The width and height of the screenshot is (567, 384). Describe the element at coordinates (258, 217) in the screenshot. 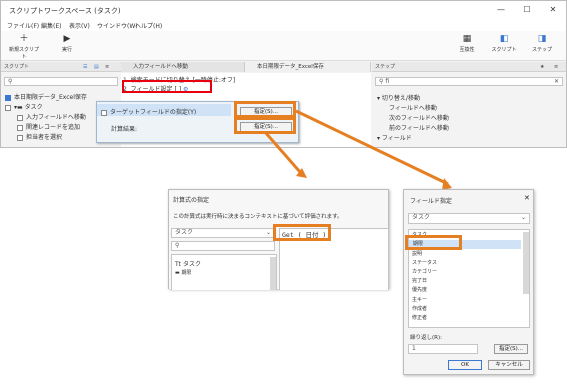

I see `calc-description: この計算式は実行時に決まるコンテキストに基づいて評価されます。` at that location.